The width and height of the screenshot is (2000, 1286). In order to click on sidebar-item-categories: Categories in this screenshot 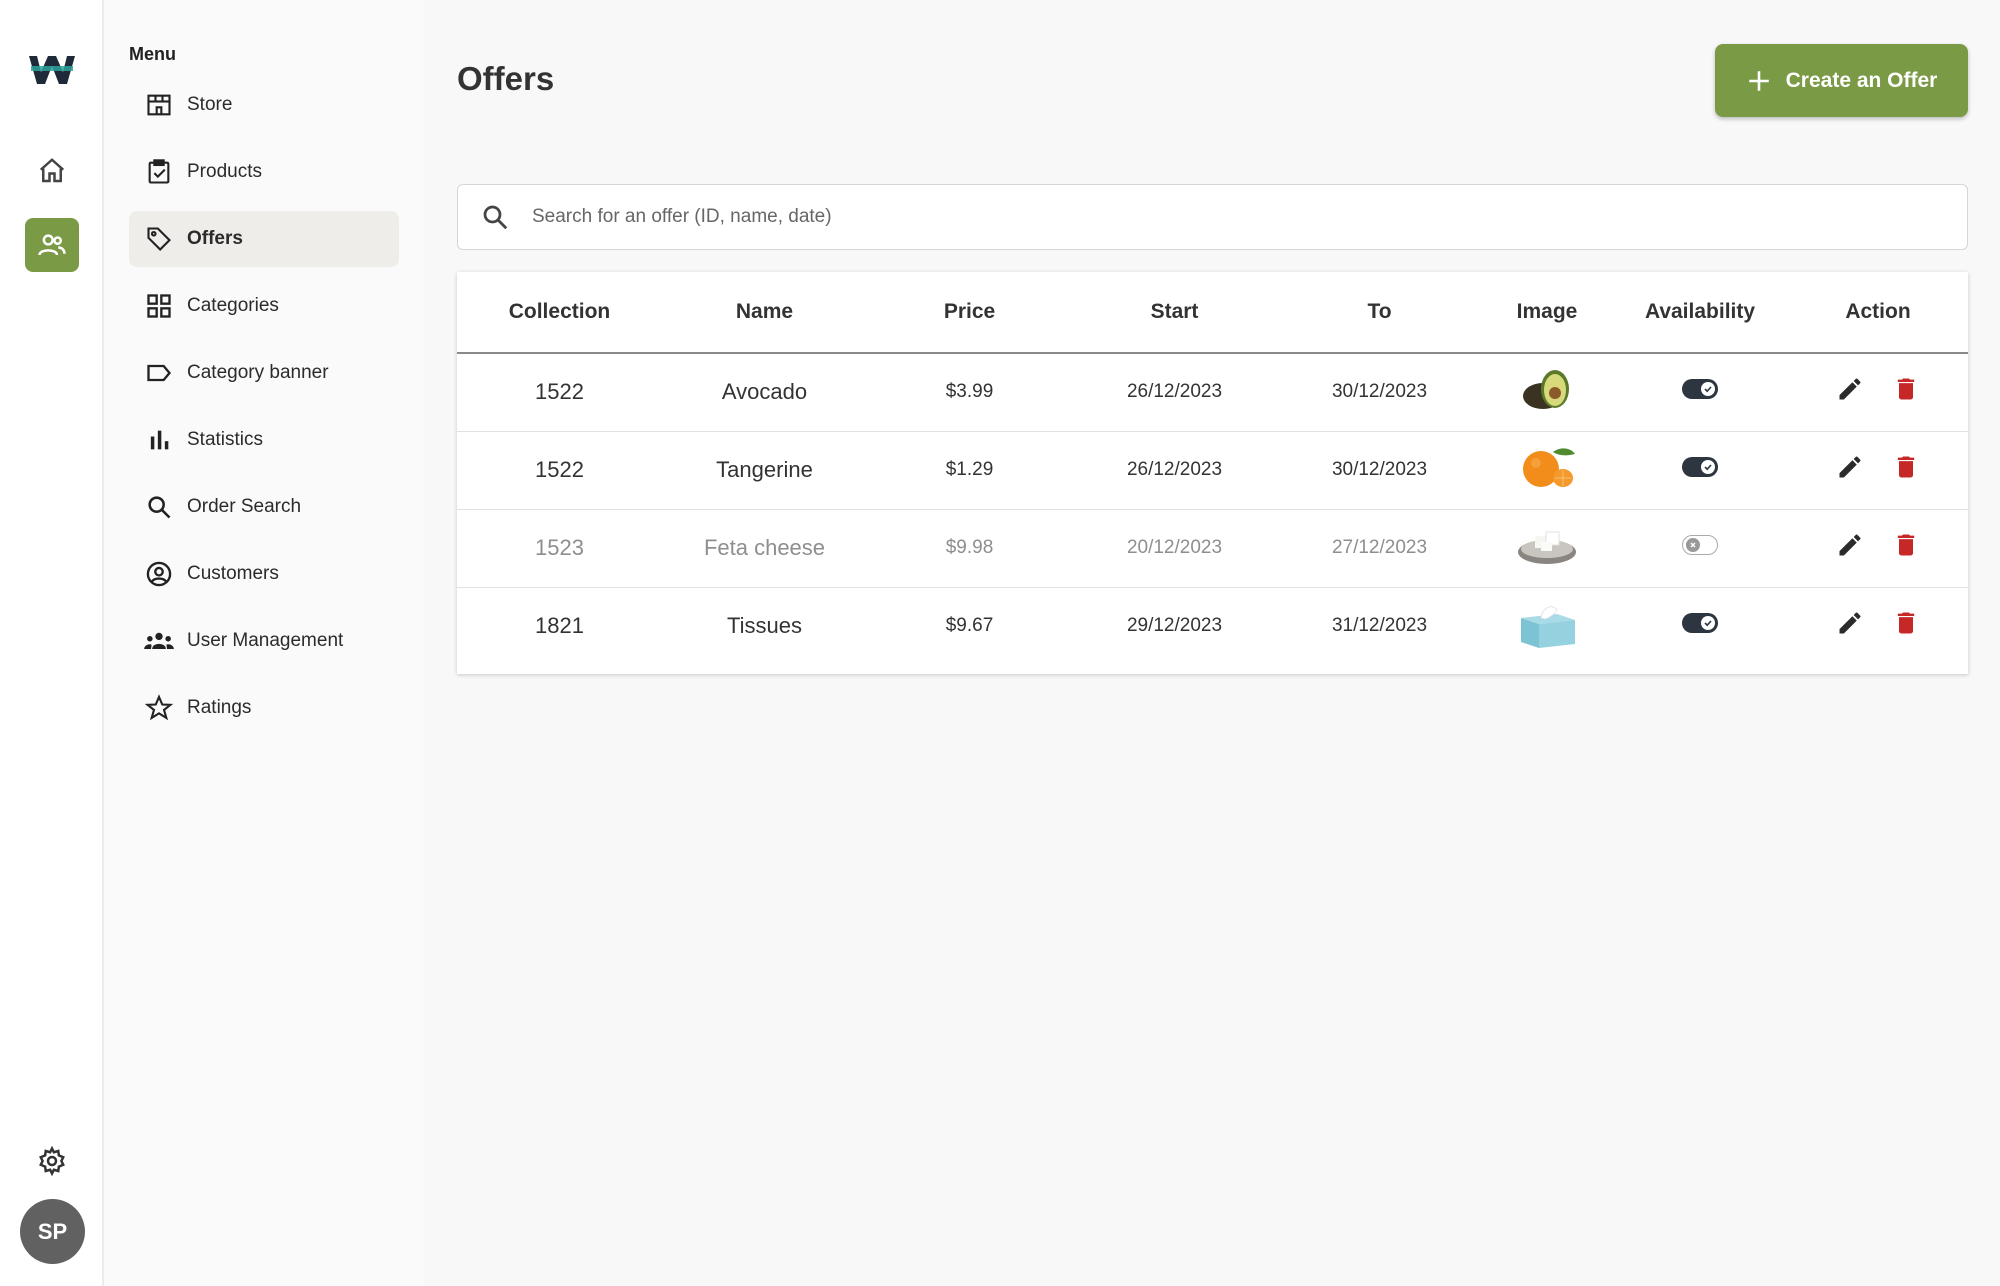, I will do `click(264, 306)`.